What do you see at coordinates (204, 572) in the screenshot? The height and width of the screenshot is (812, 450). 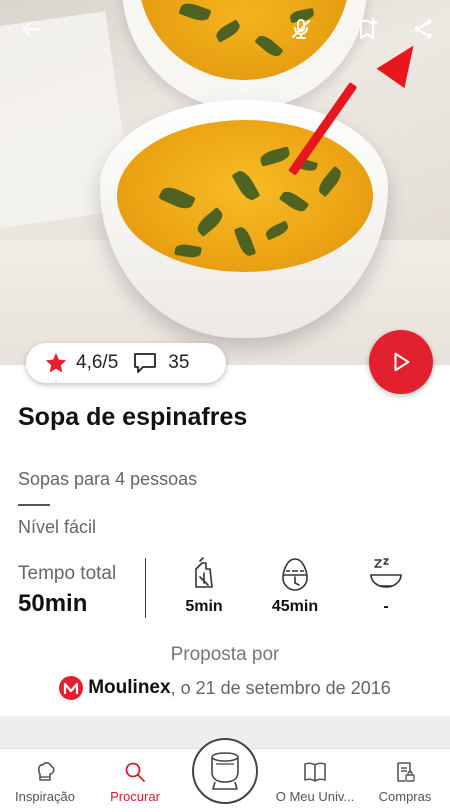 I see `knife-board-icon` at bounding box center [204, 572].